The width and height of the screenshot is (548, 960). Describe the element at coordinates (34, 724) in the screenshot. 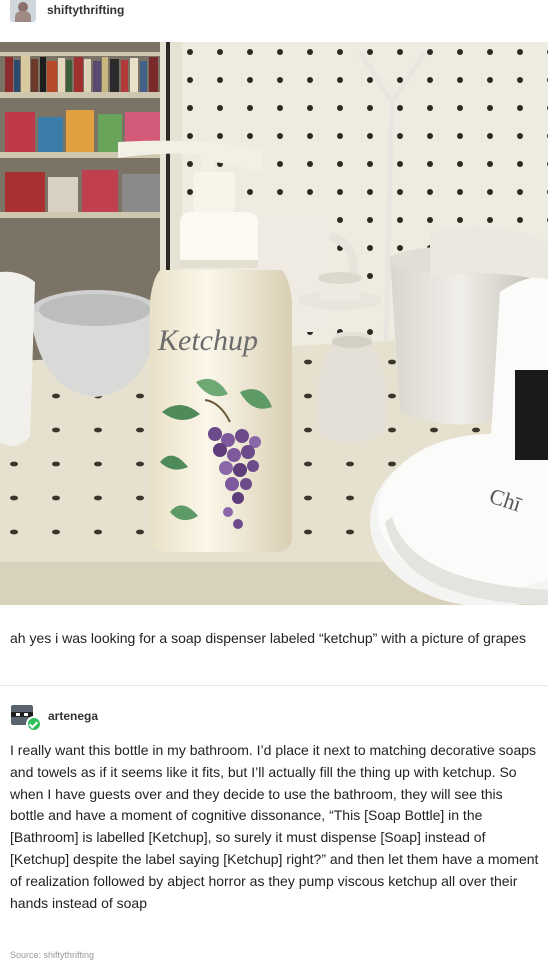

I see `verified-check-icon` at that location.